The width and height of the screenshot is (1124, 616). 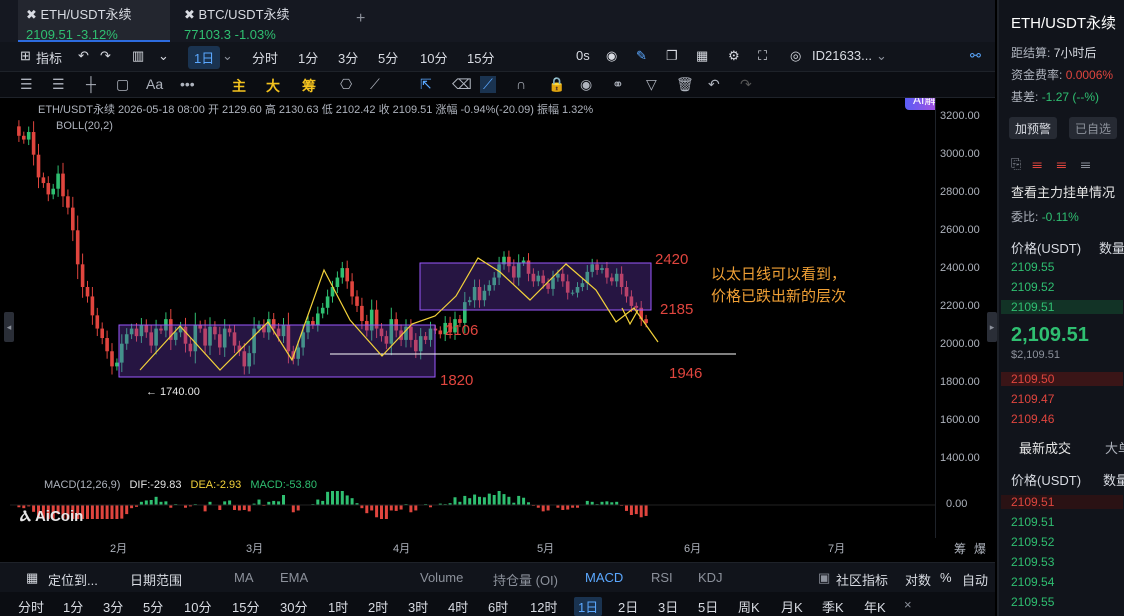 I want to click on liquidation-toggle: 爆, so click(x=980, y=548).